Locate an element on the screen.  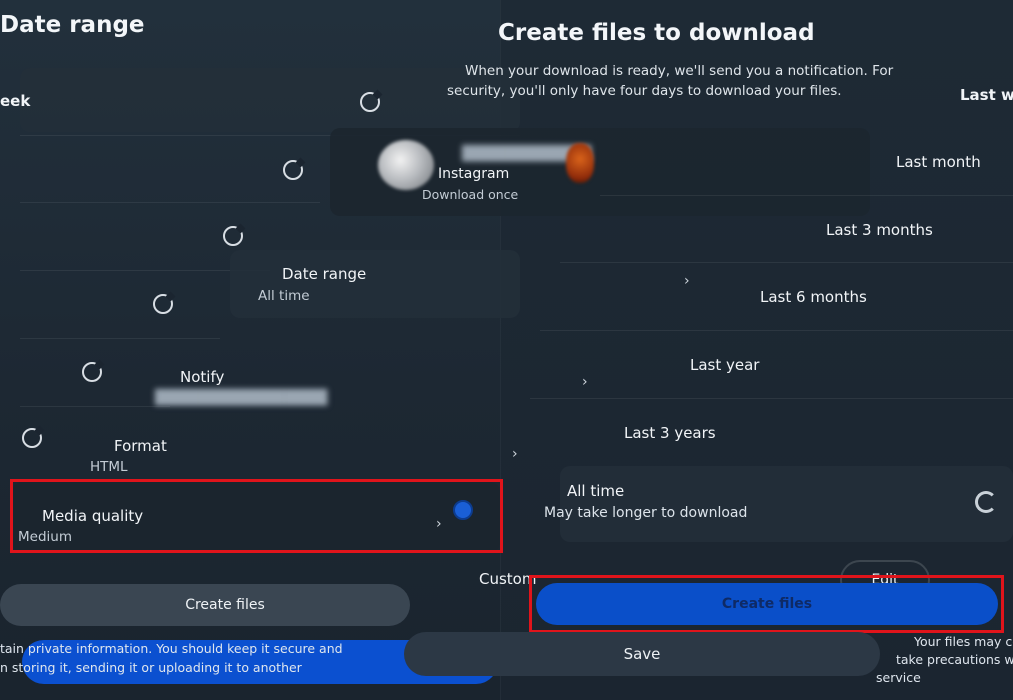
radio-last-month is located at coordinates (293, 170).